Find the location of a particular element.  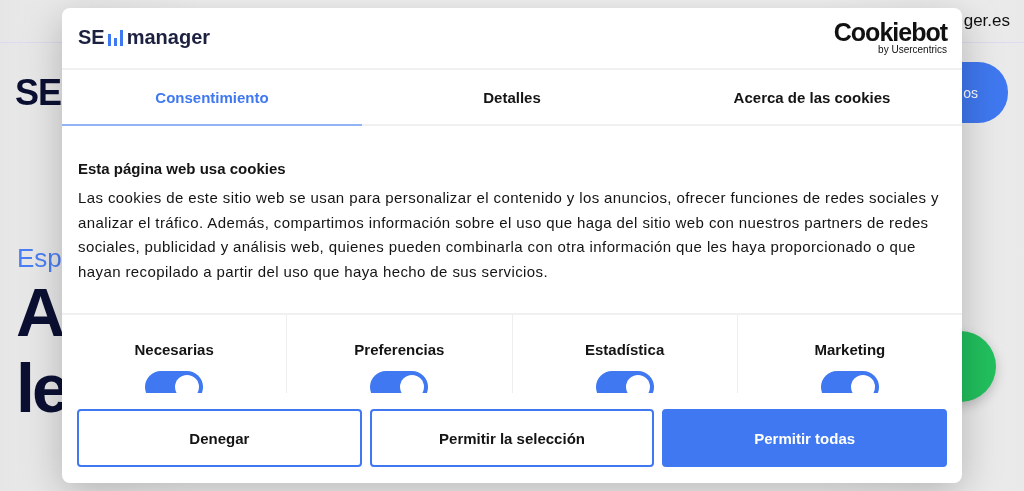

category-label: Estadística is located at coordinates (625, 350).